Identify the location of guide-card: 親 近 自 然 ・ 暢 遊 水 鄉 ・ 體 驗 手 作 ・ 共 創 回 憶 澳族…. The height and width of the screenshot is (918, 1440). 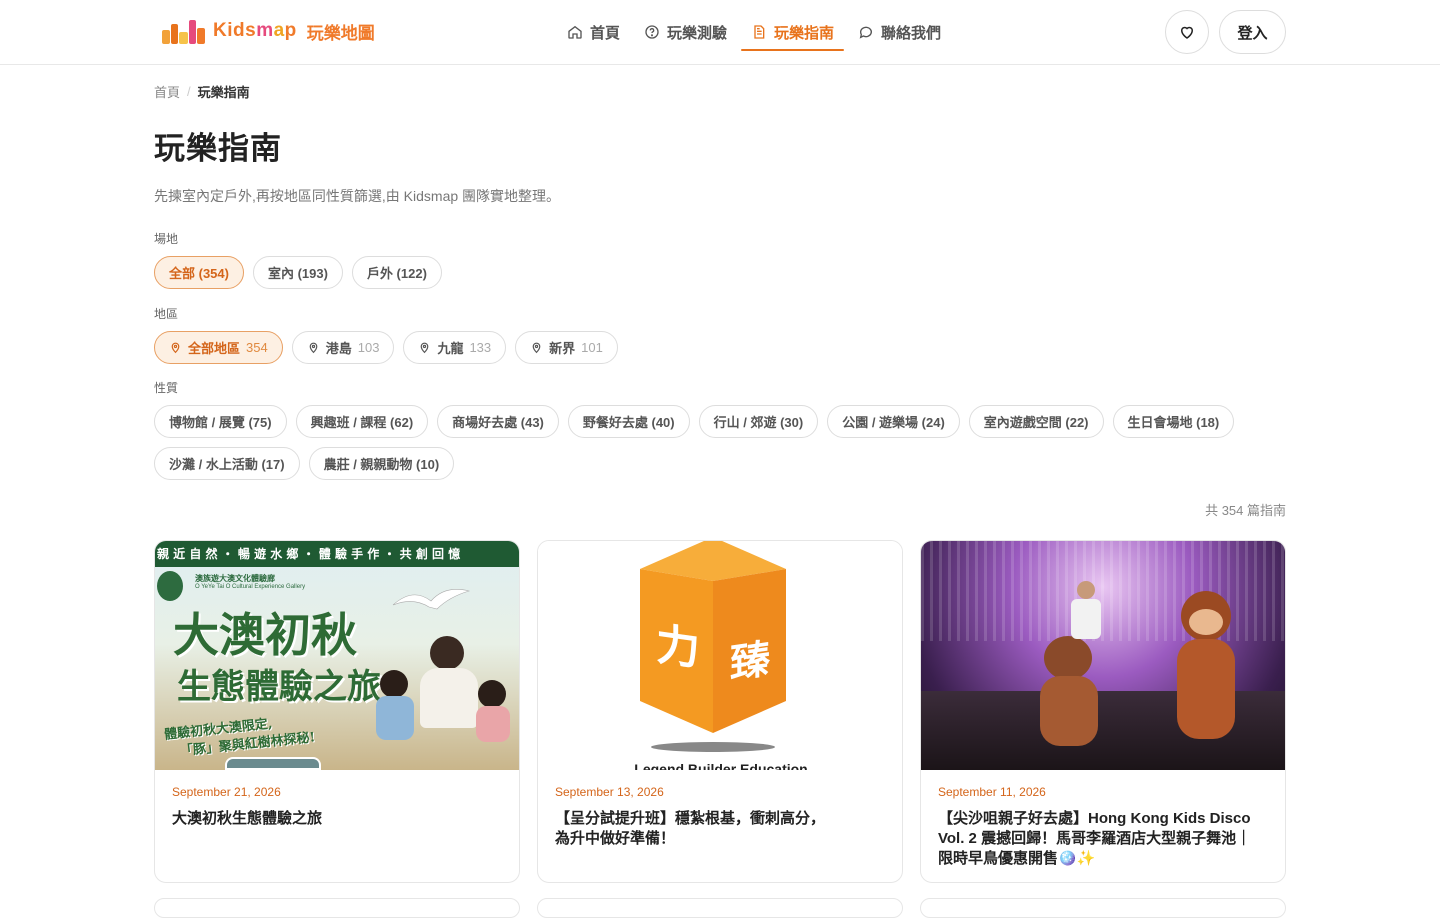
(337, 711).